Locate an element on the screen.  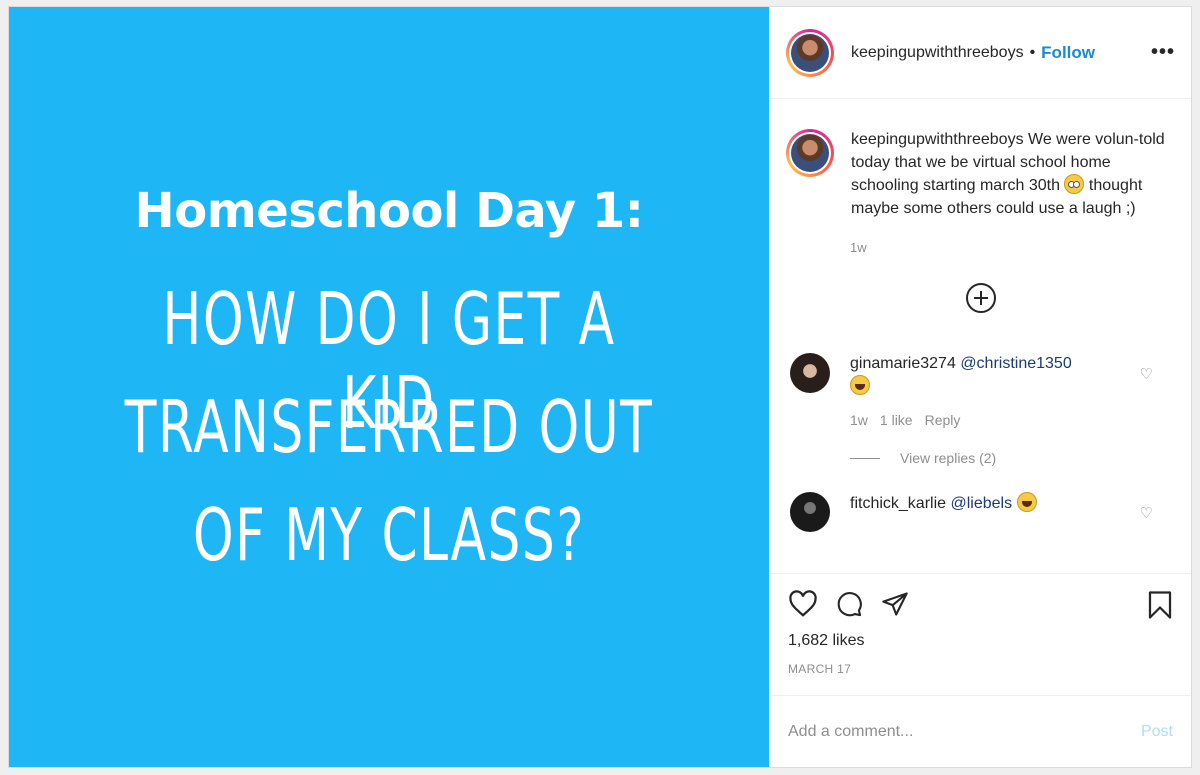
caption-photo is located at coordinates (810, 153).